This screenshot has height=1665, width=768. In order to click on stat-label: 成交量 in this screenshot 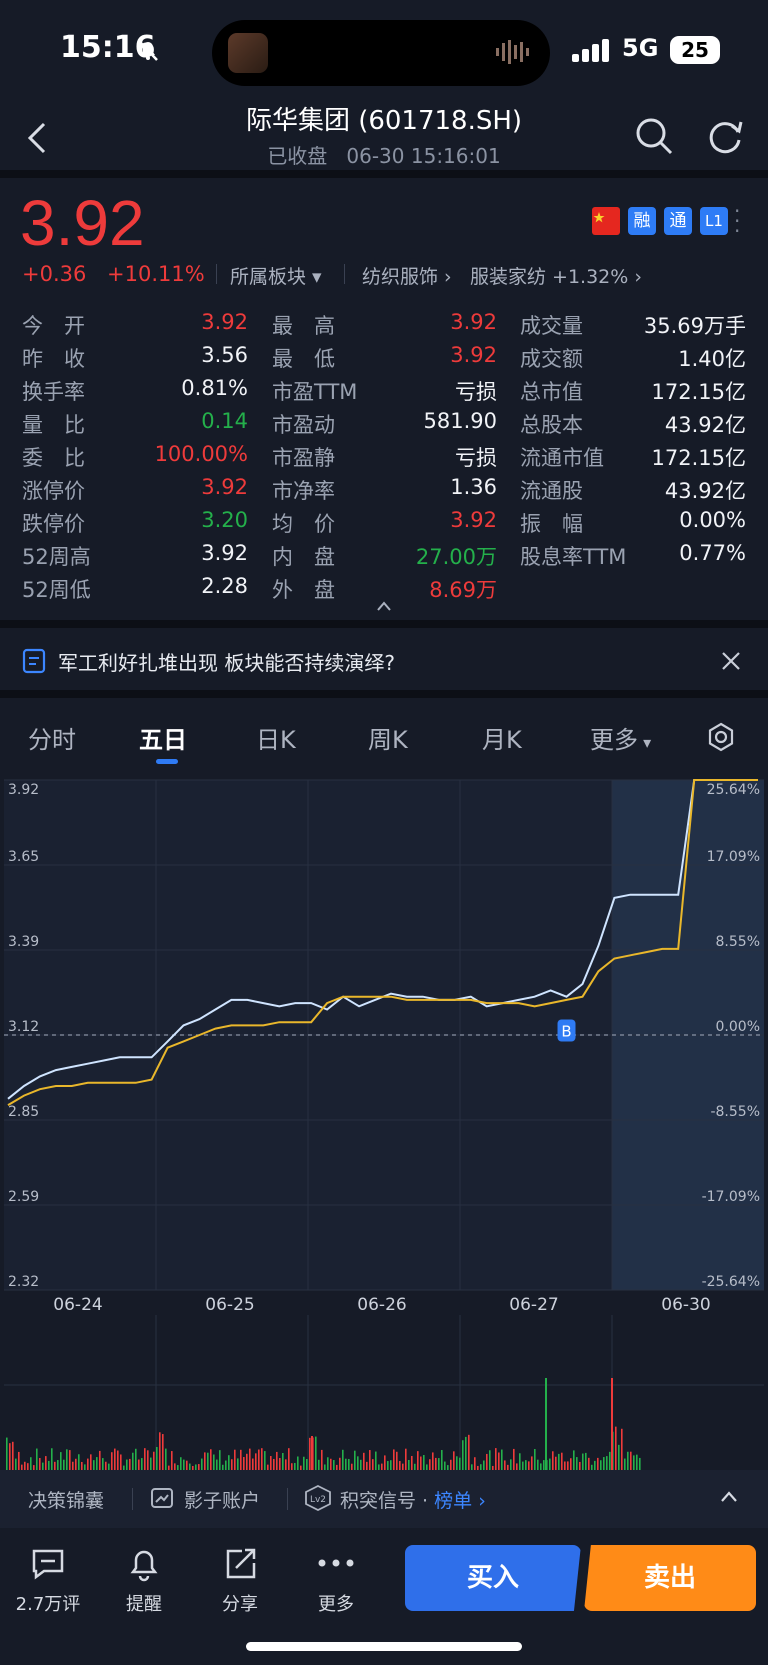, I will do `click(551, 326)`.